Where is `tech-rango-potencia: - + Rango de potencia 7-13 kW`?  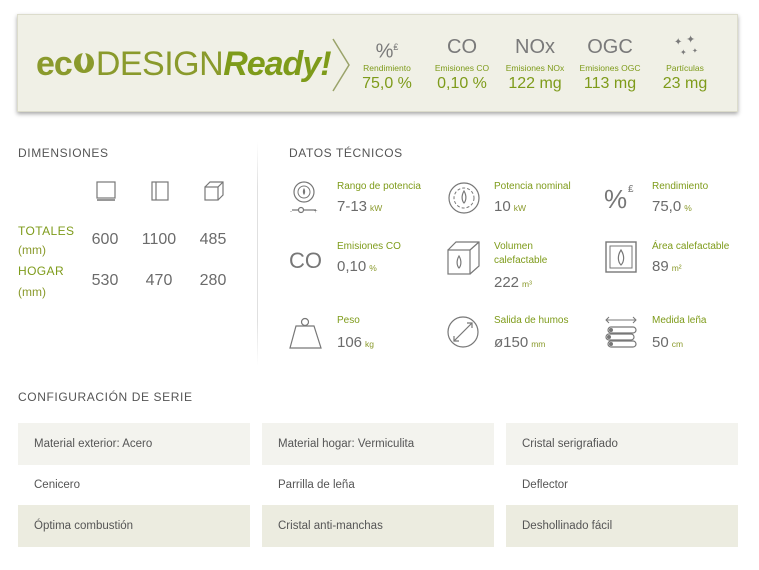
tech-rango-potencia: - + Rango de potencia 7-13 kW is located at coordinates (364, 200).